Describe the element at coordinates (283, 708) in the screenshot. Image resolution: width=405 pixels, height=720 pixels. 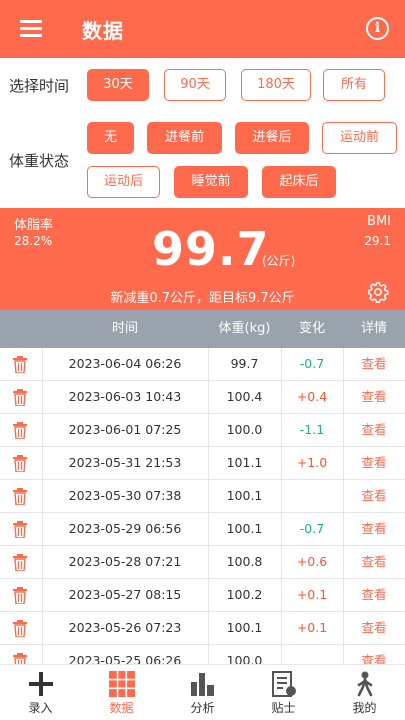
I see `tab-tips-label: 贴士` at that location.